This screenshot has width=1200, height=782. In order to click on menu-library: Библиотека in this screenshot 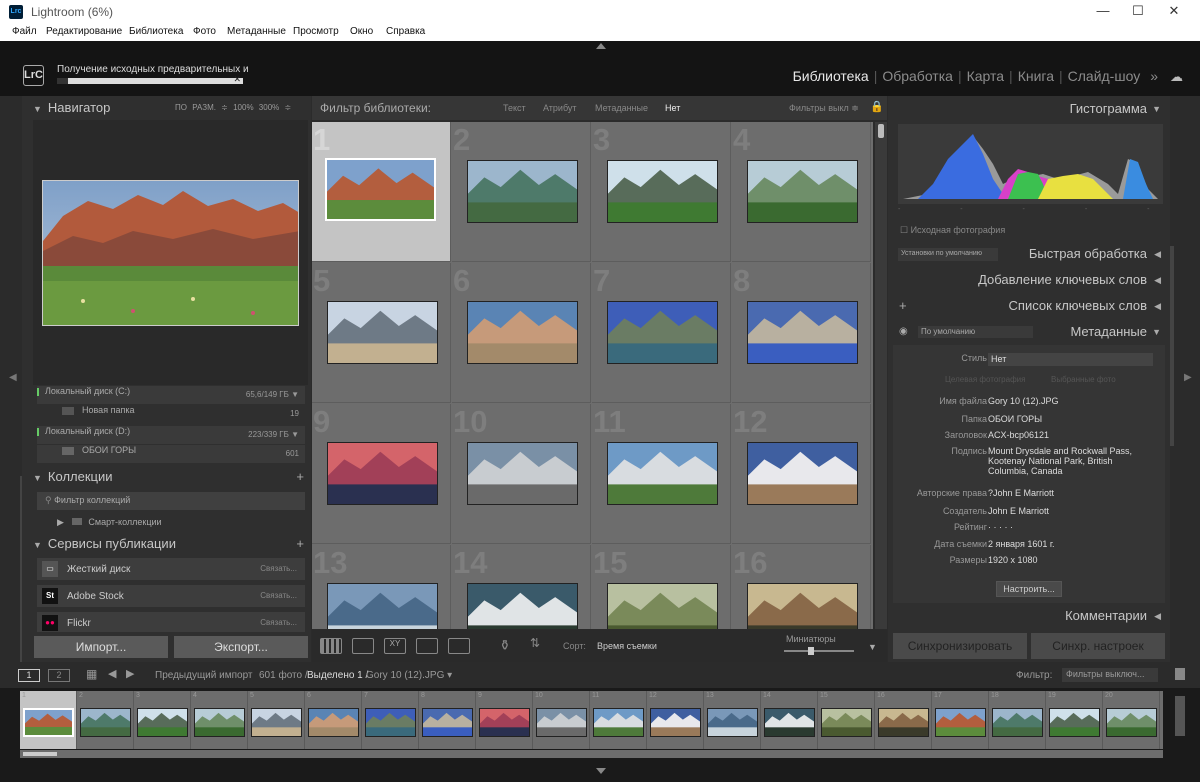, I will do `click(156, 31)`.